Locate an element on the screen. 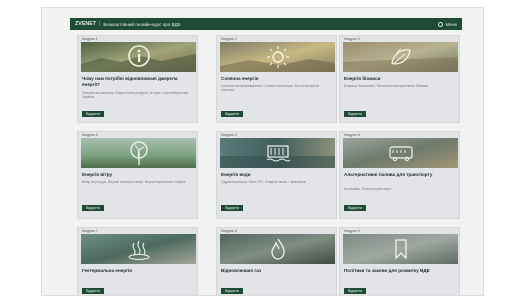 The height and width of the screenshot is (296, 525). flame-icon is located at coordinates (278, 249).